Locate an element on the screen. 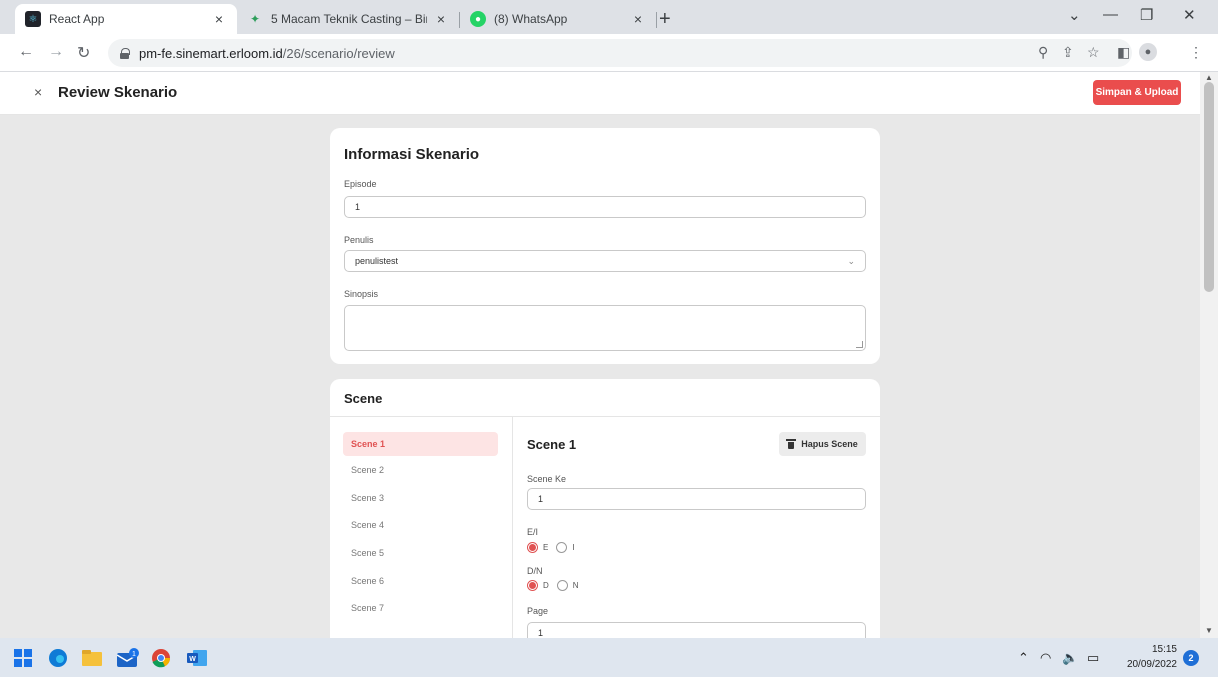 This screenshot has height=677, width=1218. forward-arrow-icon: → is located at coordinates (56, 52).